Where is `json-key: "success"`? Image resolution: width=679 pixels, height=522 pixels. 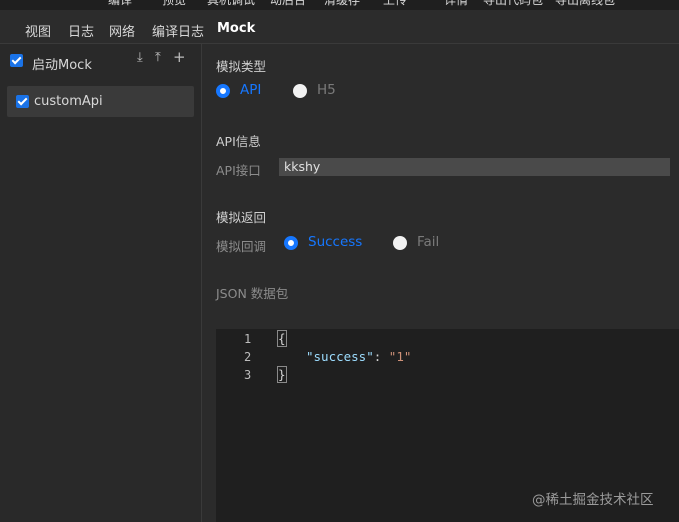
json-key: "success" is located at coordinates (340, 356).